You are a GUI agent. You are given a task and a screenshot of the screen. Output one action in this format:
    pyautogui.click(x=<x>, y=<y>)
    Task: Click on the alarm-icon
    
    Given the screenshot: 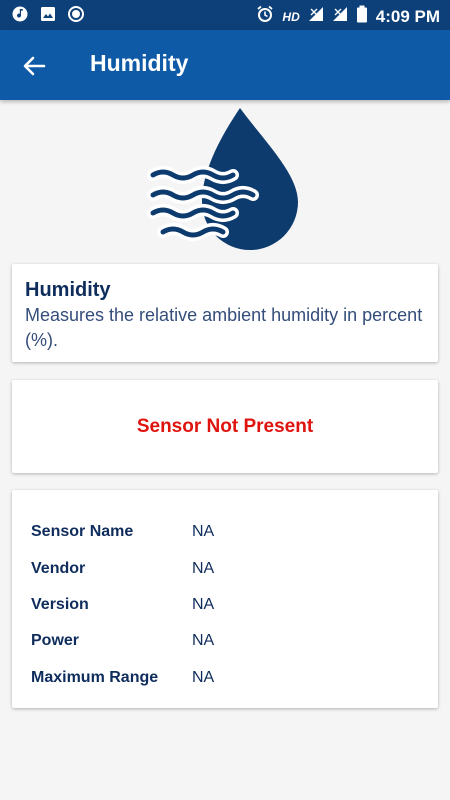 What is the action you would take?
    pyautogui.click(x=265, y=16)
    